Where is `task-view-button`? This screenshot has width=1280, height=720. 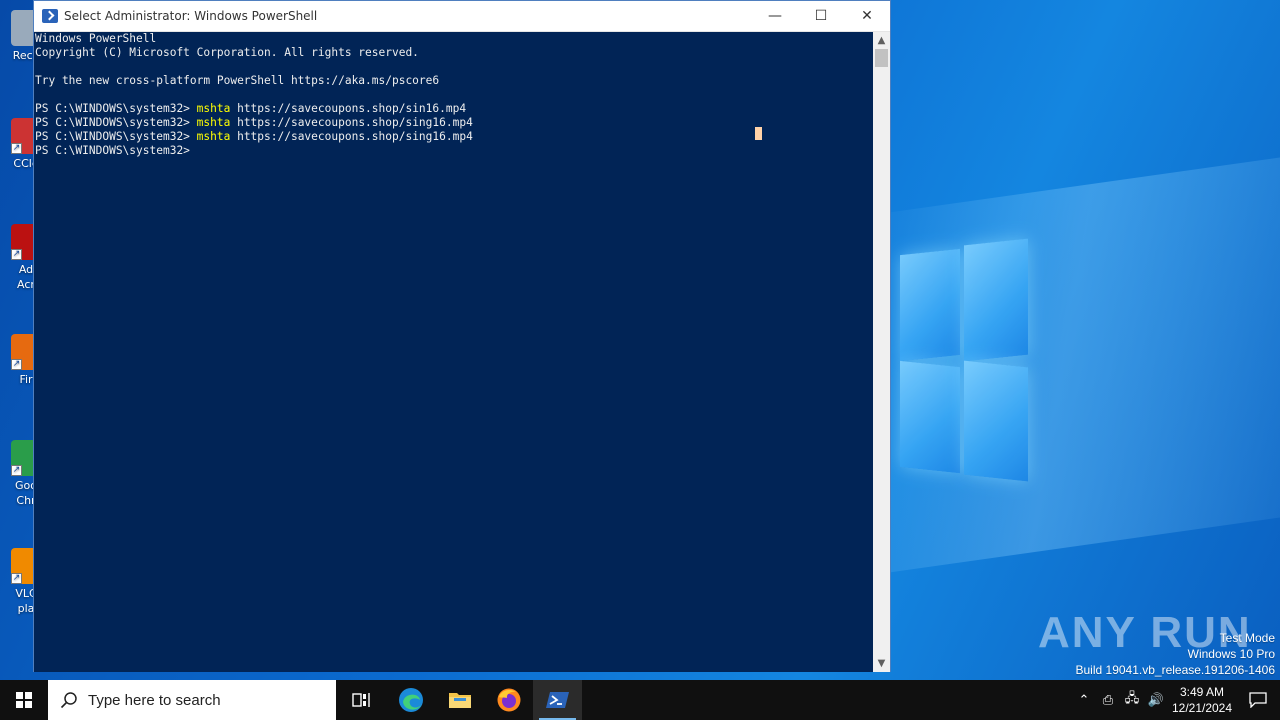
task-view-button is located at coordinates (361, 700).